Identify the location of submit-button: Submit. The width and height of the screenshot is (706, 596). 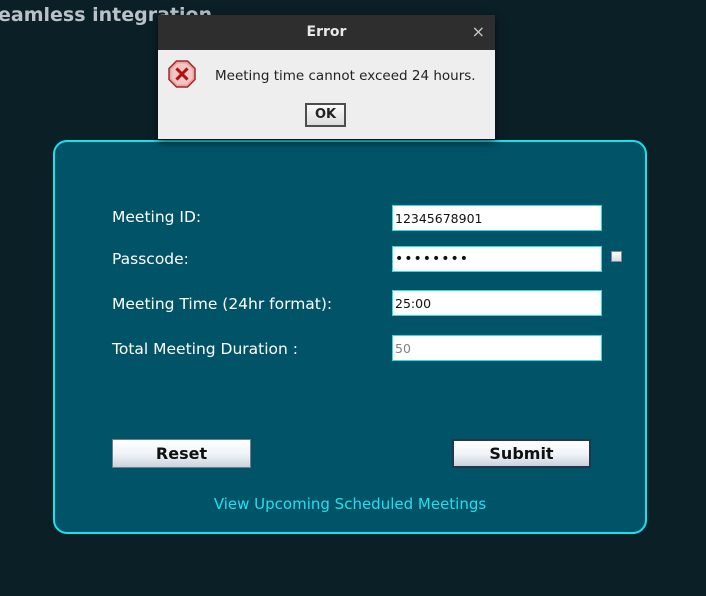
(521, 453).